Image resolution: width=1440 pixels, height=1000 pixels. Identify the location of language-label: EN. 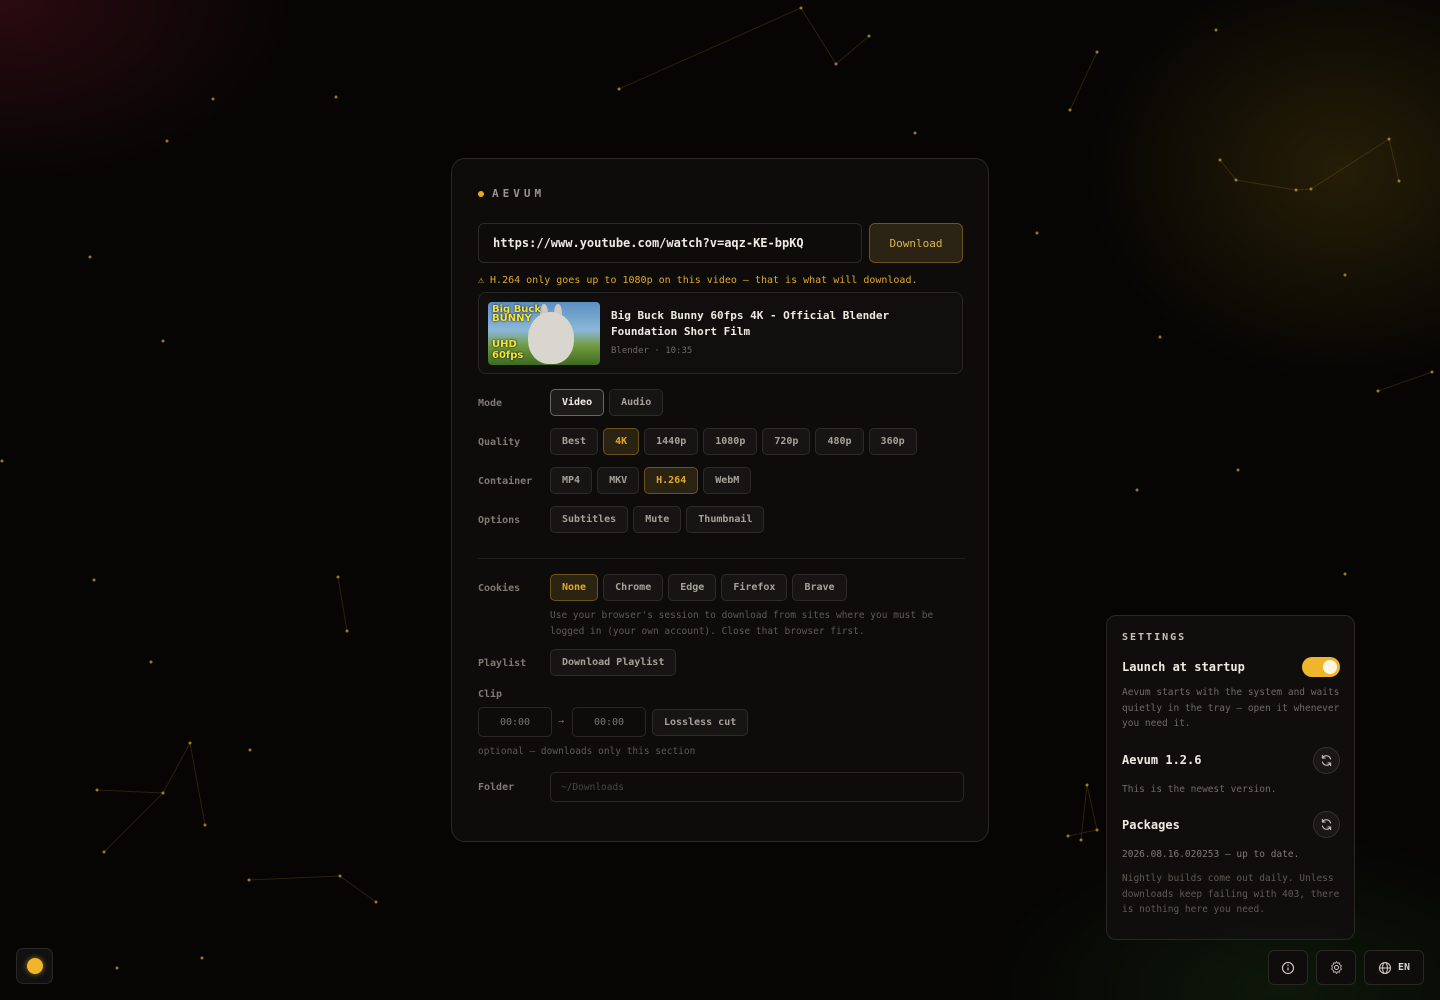
(1404, 967).